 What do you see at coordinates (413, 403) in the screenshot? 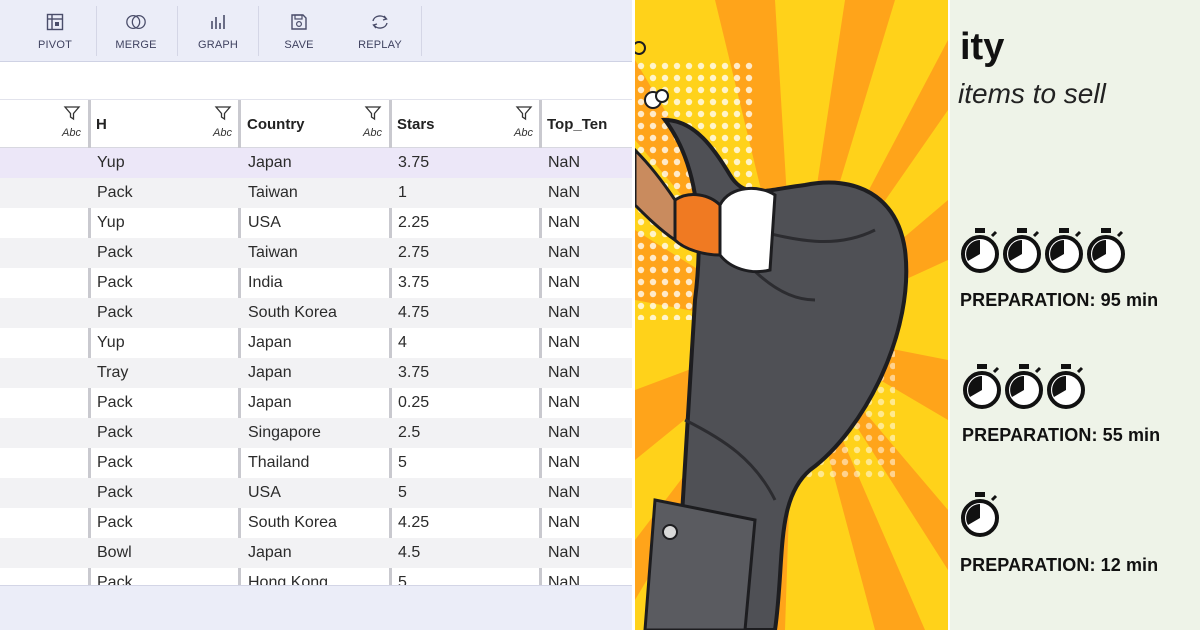
I see `table-cell: 0.25` at bounding box center [413, 403].